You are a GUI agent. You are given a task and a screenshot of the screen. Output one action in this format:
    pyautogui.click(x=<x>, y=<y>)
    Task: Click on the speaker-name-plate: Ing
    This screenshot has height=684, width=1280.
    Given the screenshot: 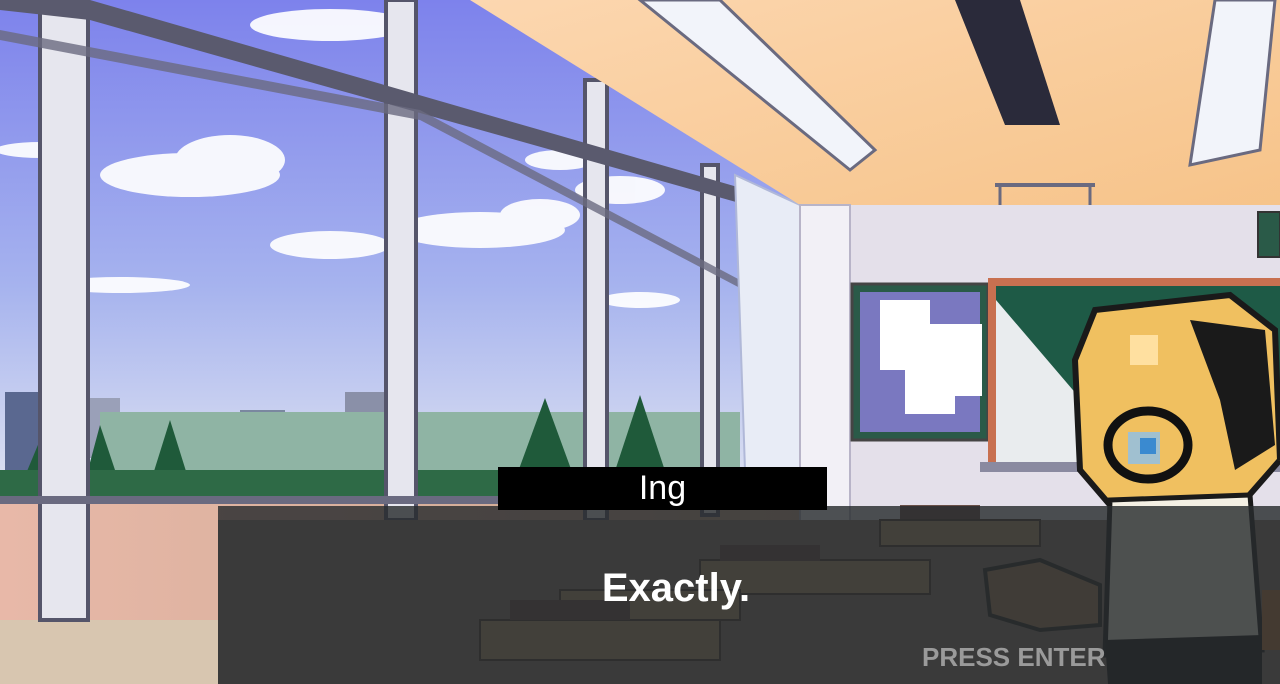 What is the action you would take?
    pyautogui.click(x=662, y=488)
    